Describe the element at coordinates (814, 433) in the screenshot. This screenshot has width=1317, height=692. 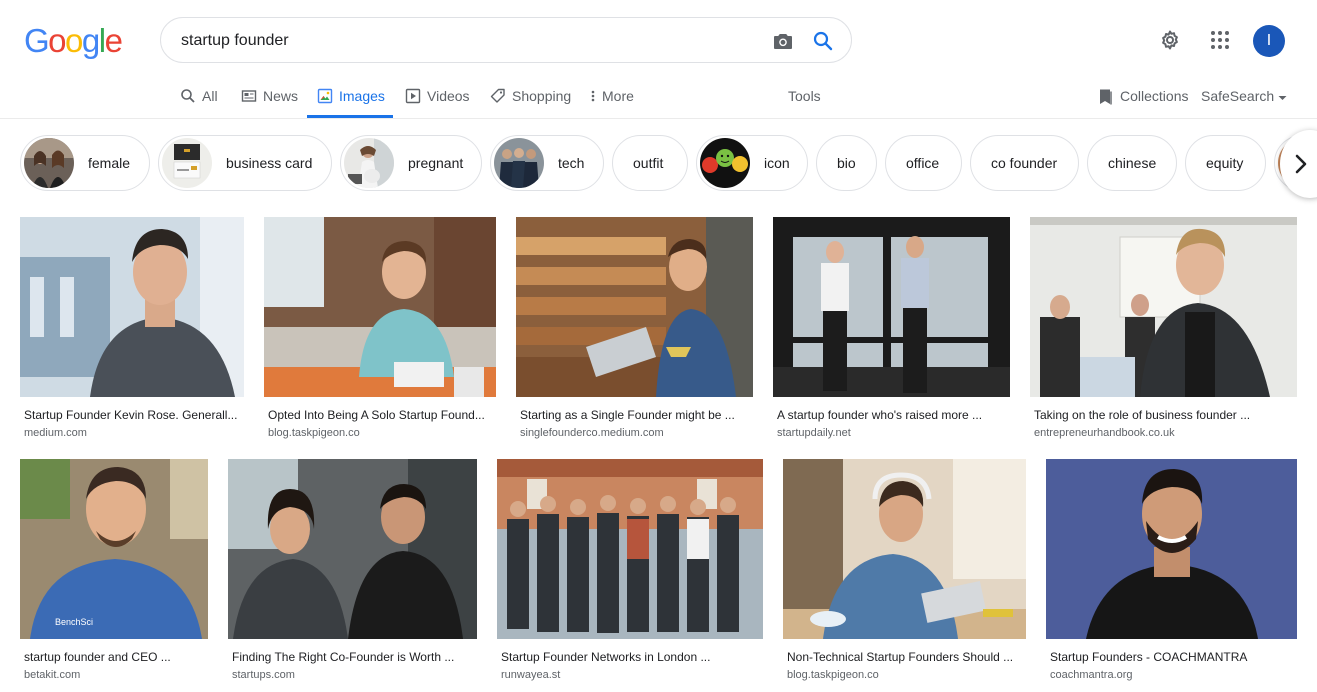
I see `result-source: startupdaily.net` at that location.